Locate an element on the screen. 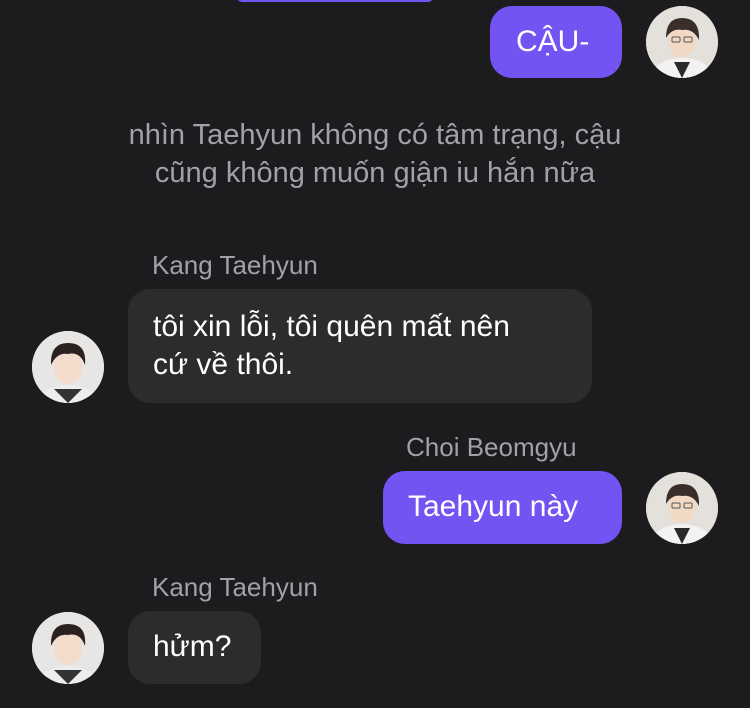 The width and height of the screenshot is (750, 708). message-text: hửm? is located at coordinates (192, 646).